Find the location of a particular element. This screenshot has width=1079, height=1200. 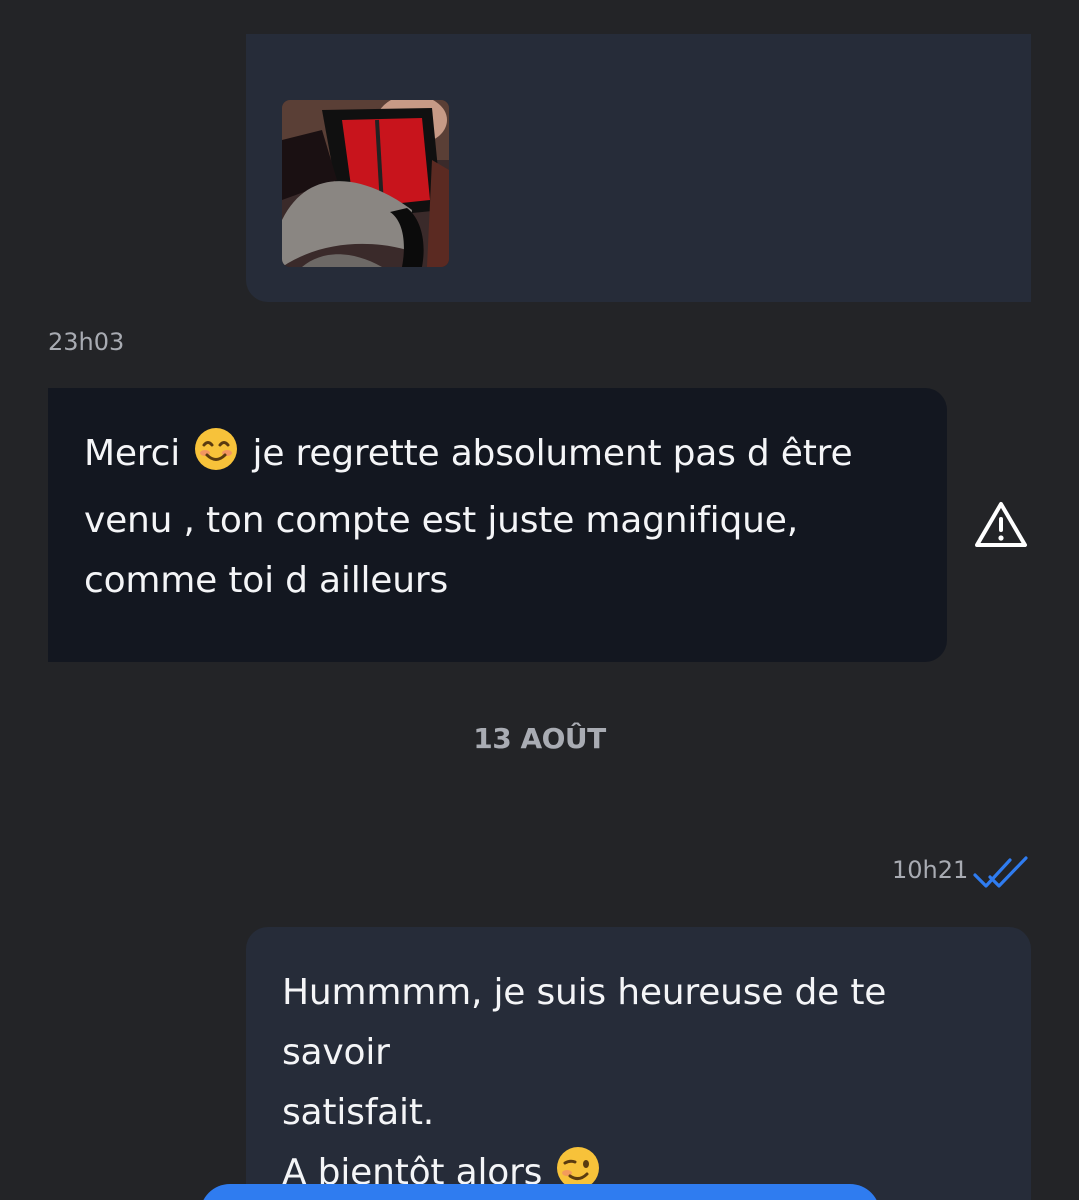

report-warning-icon is located at coordinates (1001, 525).